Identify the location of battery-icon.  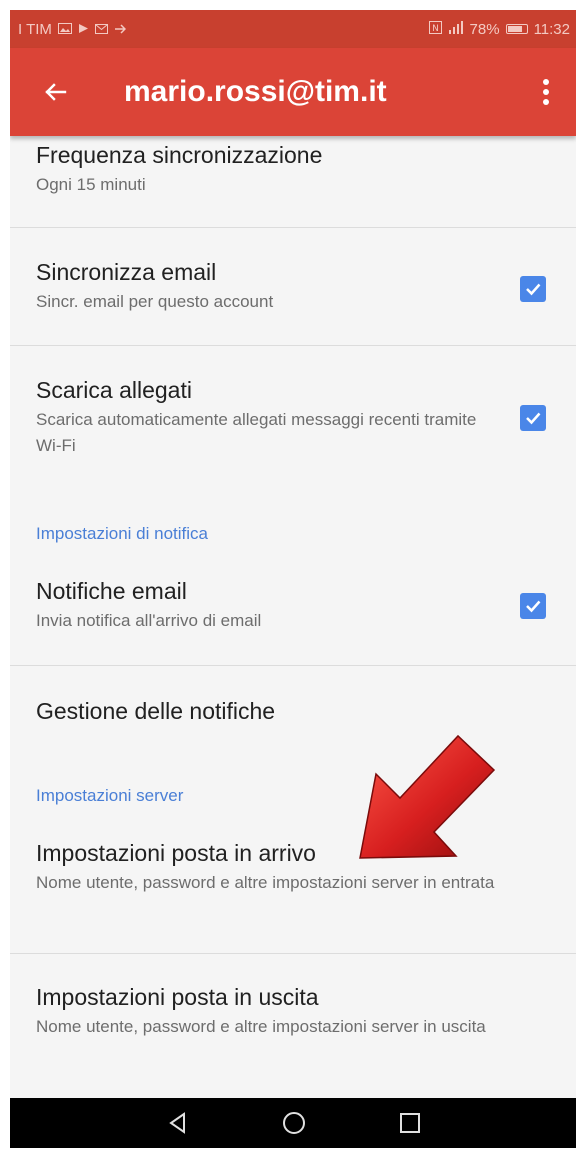
(516, 29).